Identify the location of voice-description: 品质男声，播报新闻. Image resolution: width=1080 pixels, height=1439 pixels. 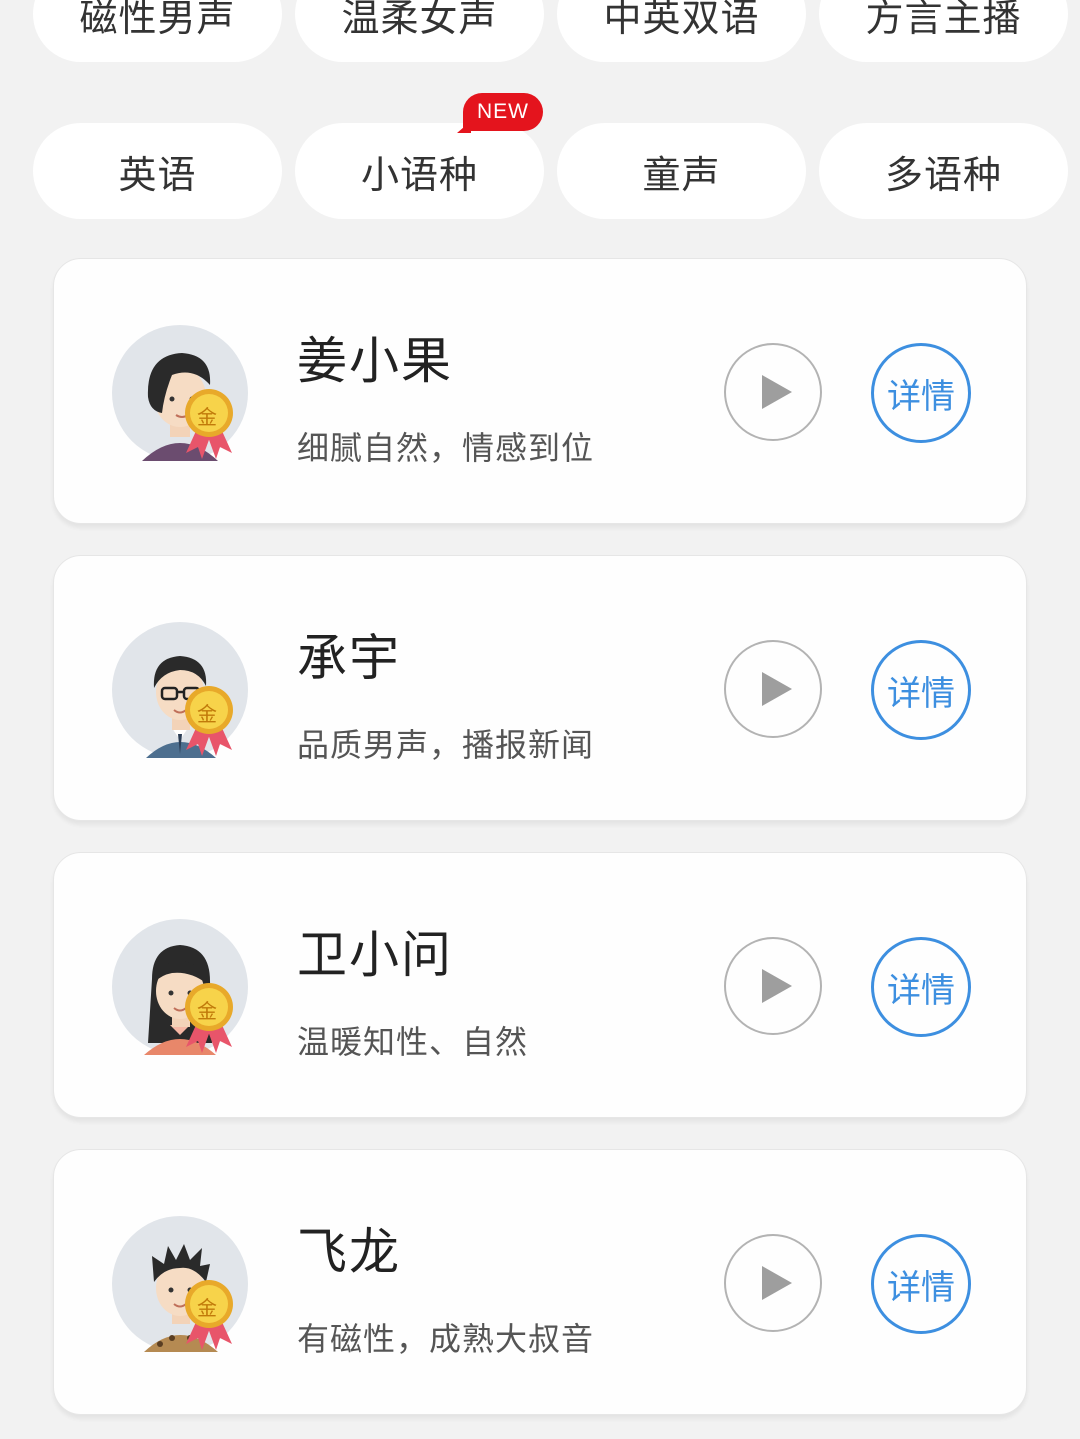
(446, 745).